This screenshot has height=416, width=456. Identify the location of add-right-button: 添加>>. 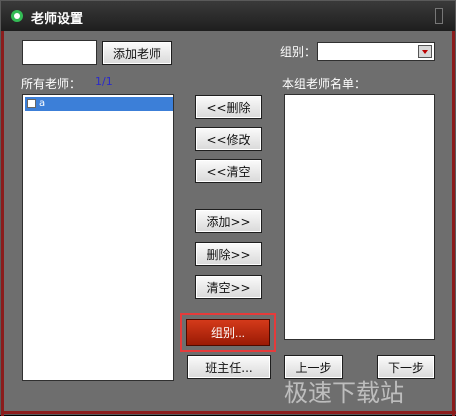
(228, 221).